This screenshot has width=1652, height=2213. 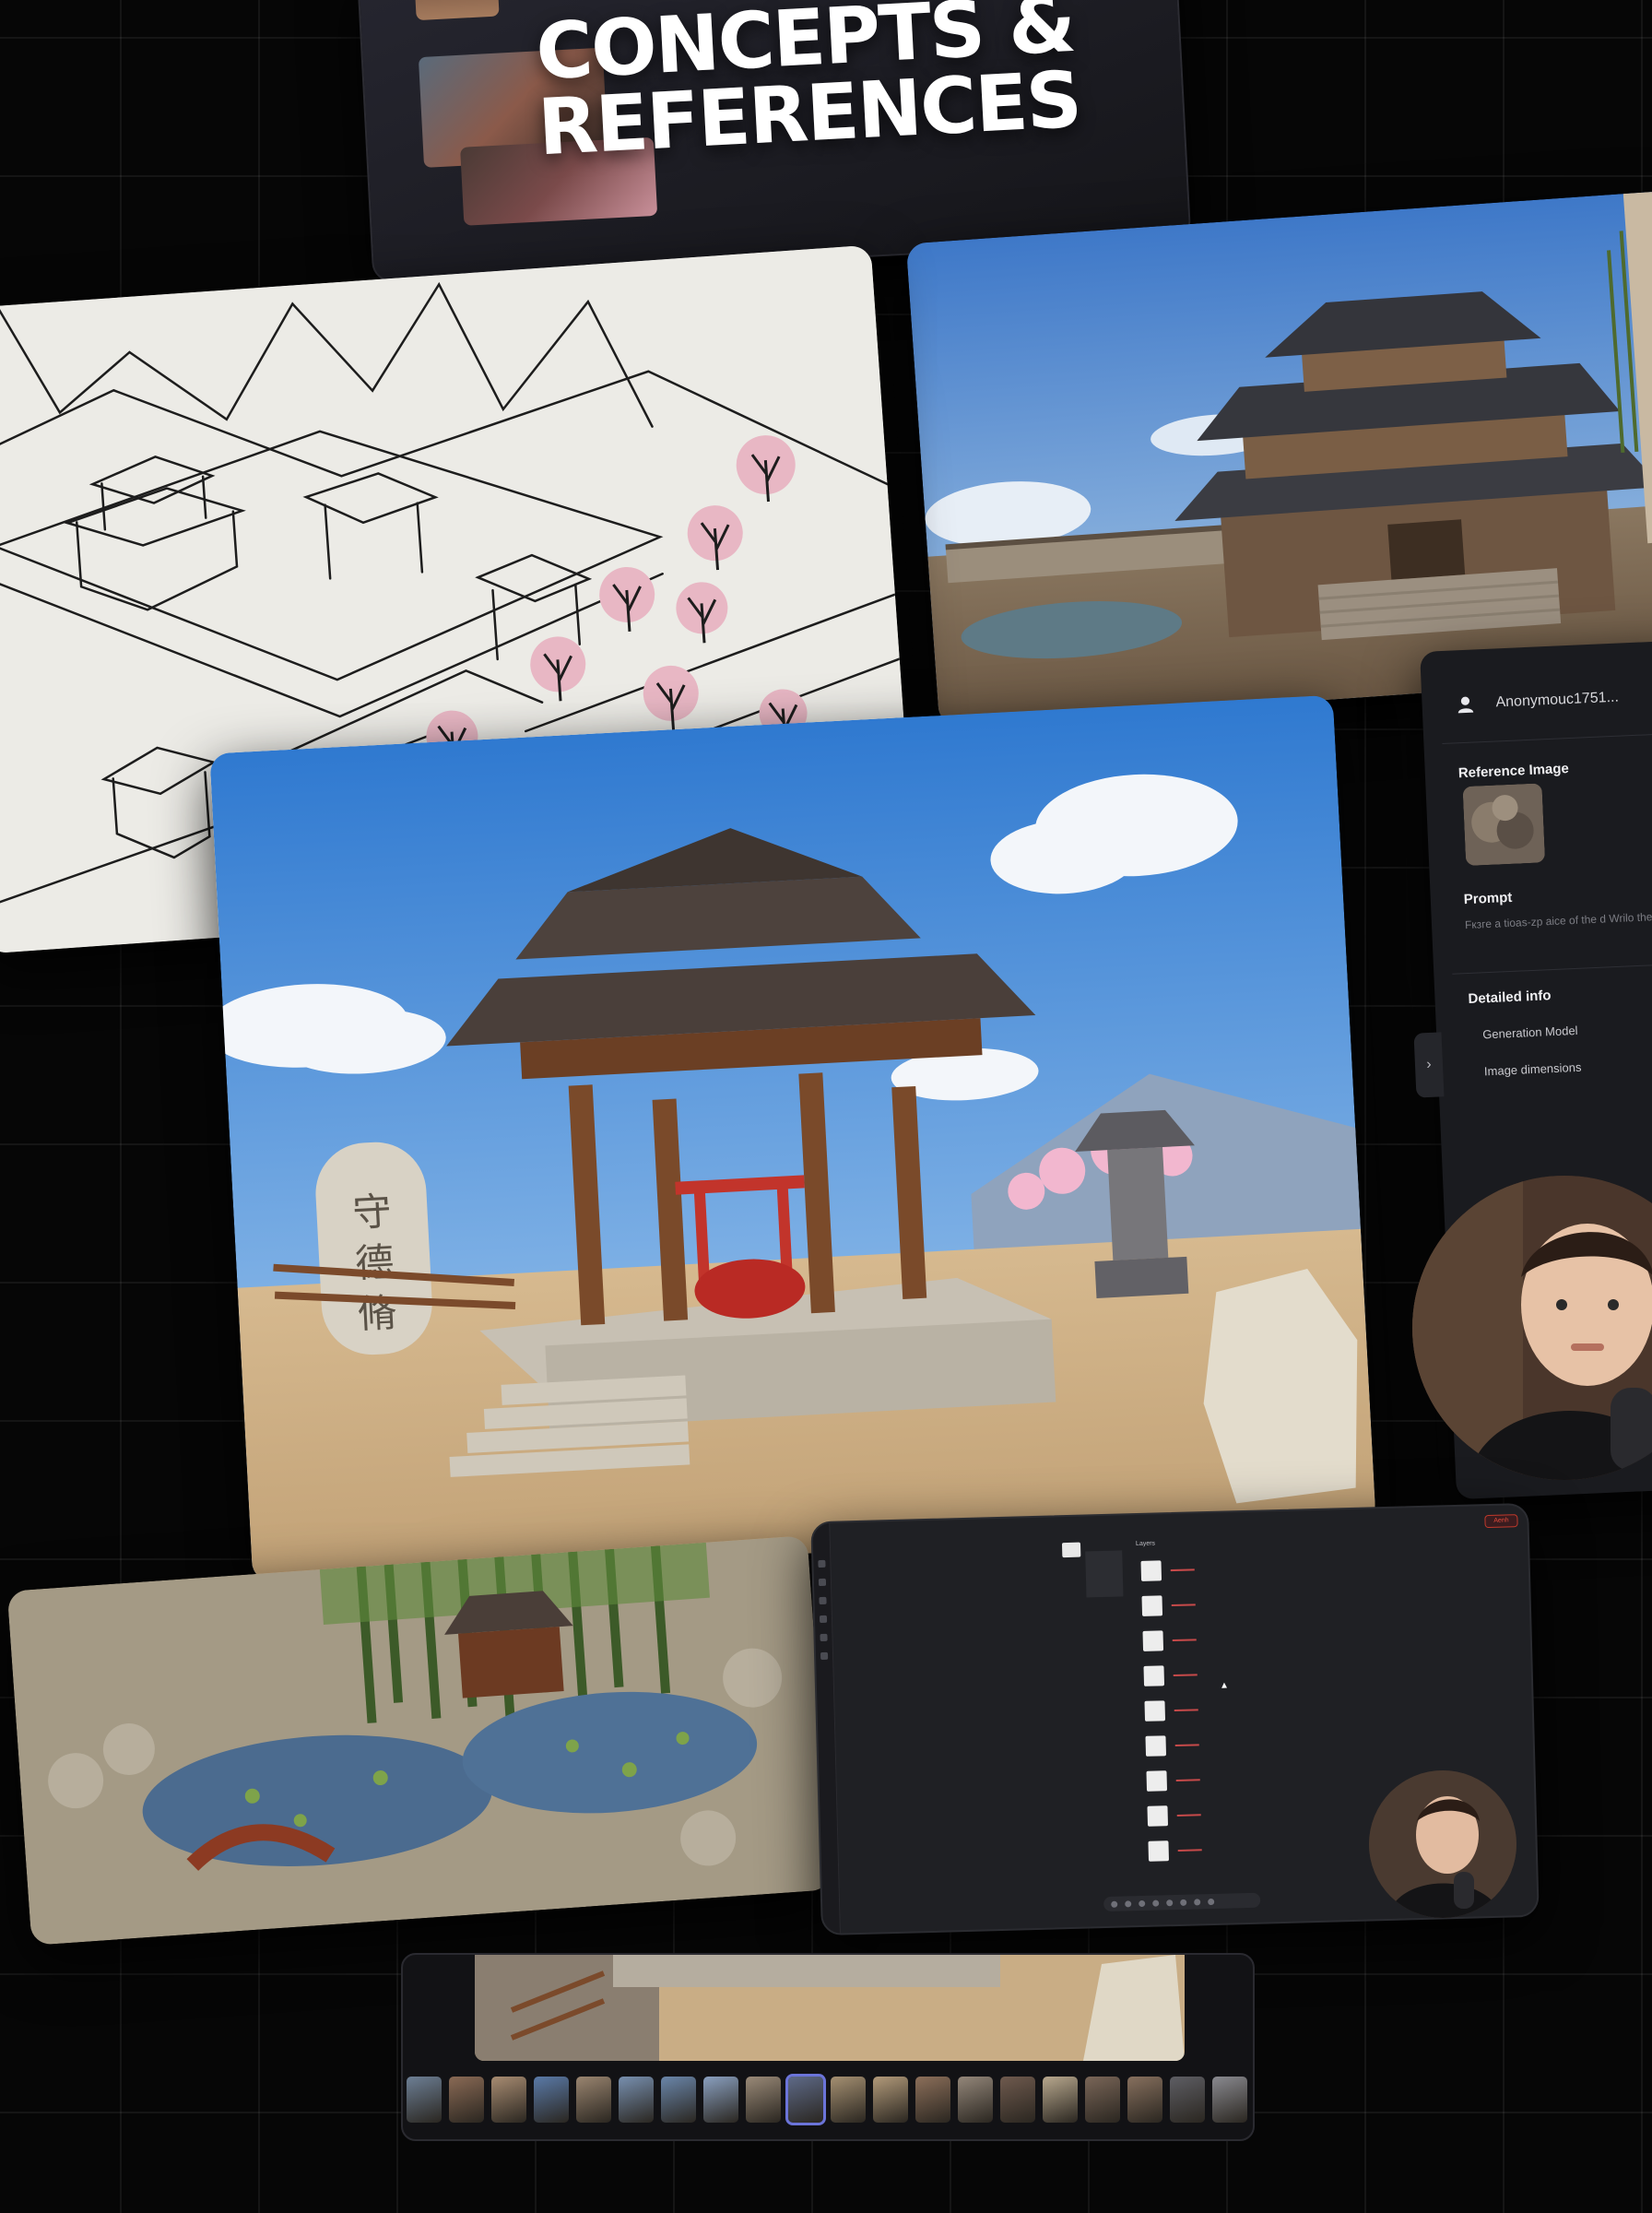 I want to click on toolbar-move-icon, so click(x=1128, y=1903).